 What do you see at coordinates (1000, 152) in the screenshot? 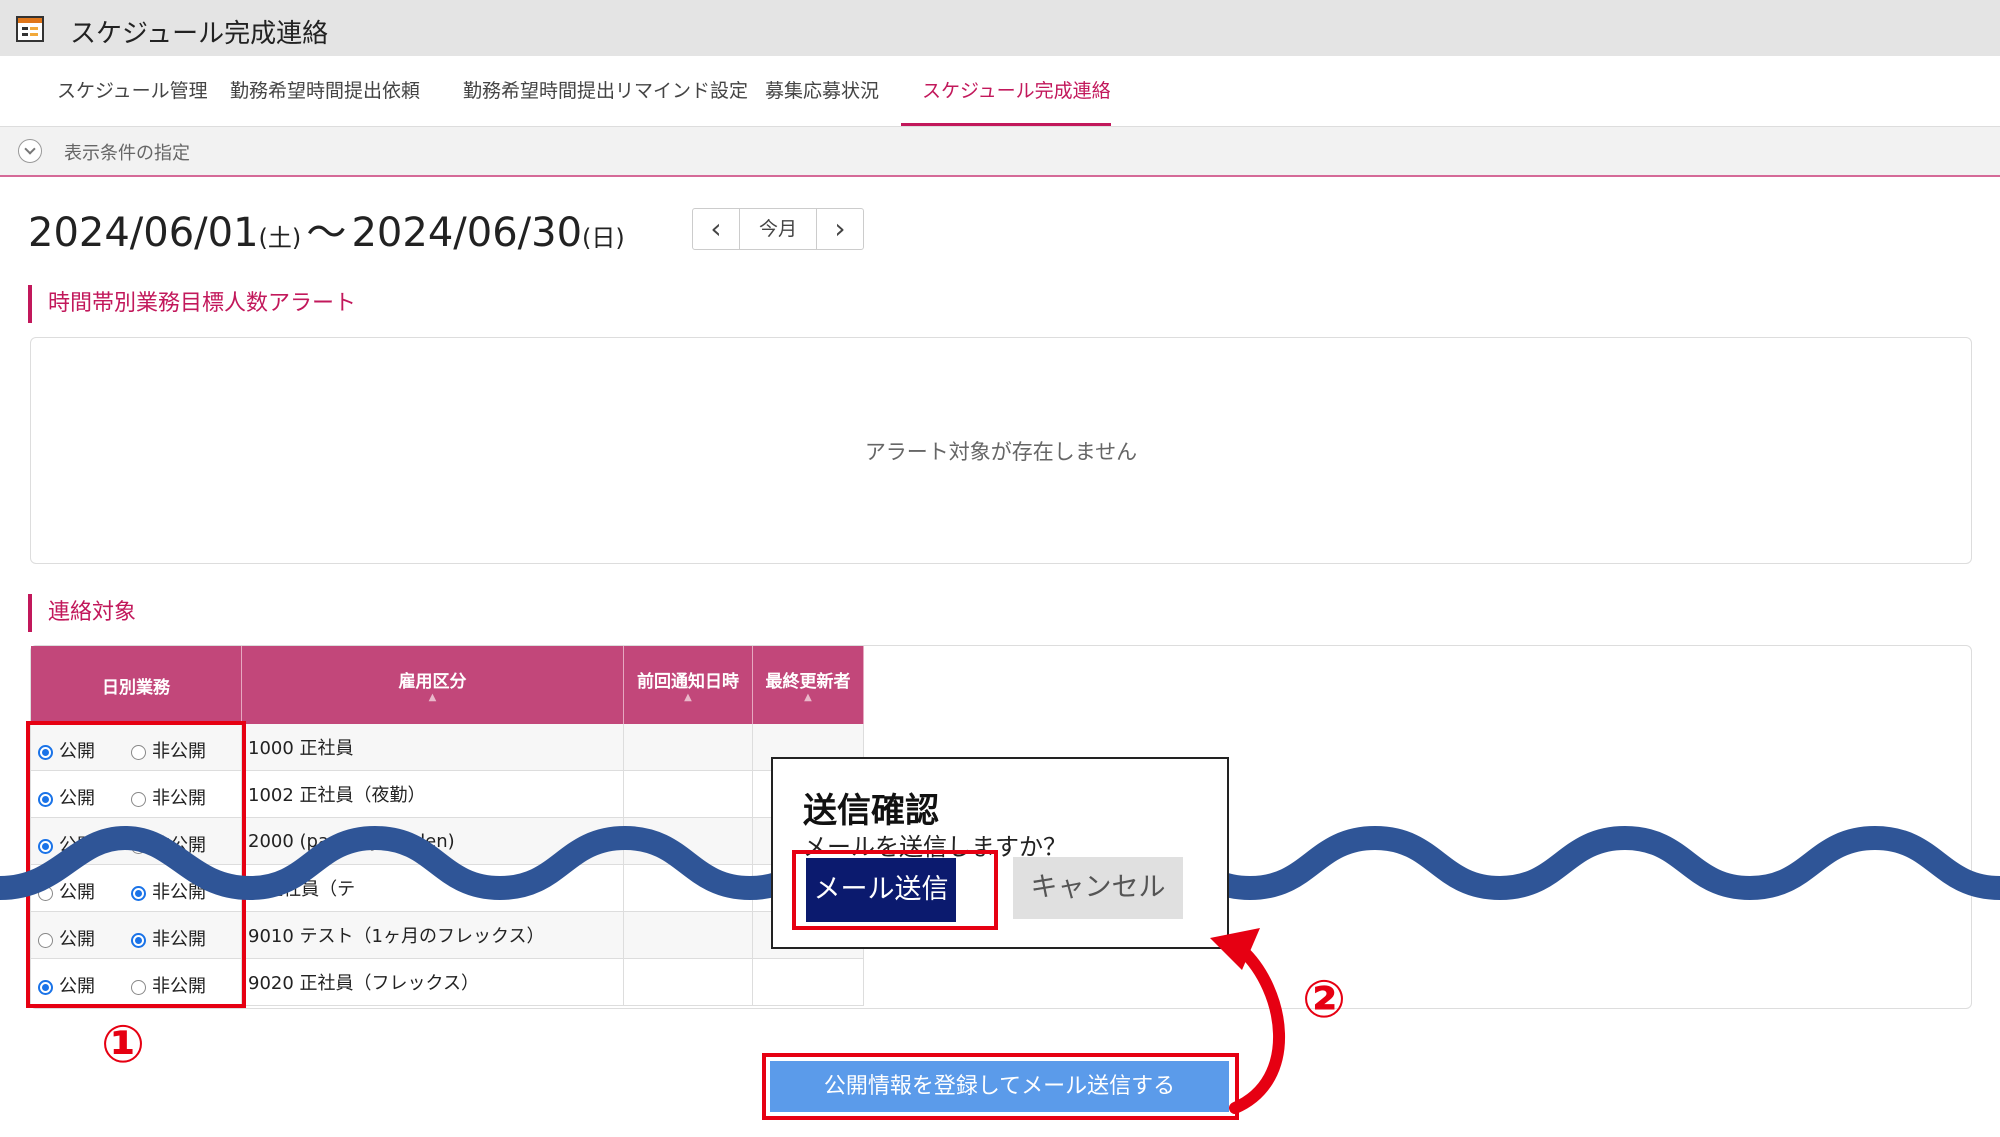
I see `filter-bar: 表示条件の指定` at bounding box center [1000, 152].